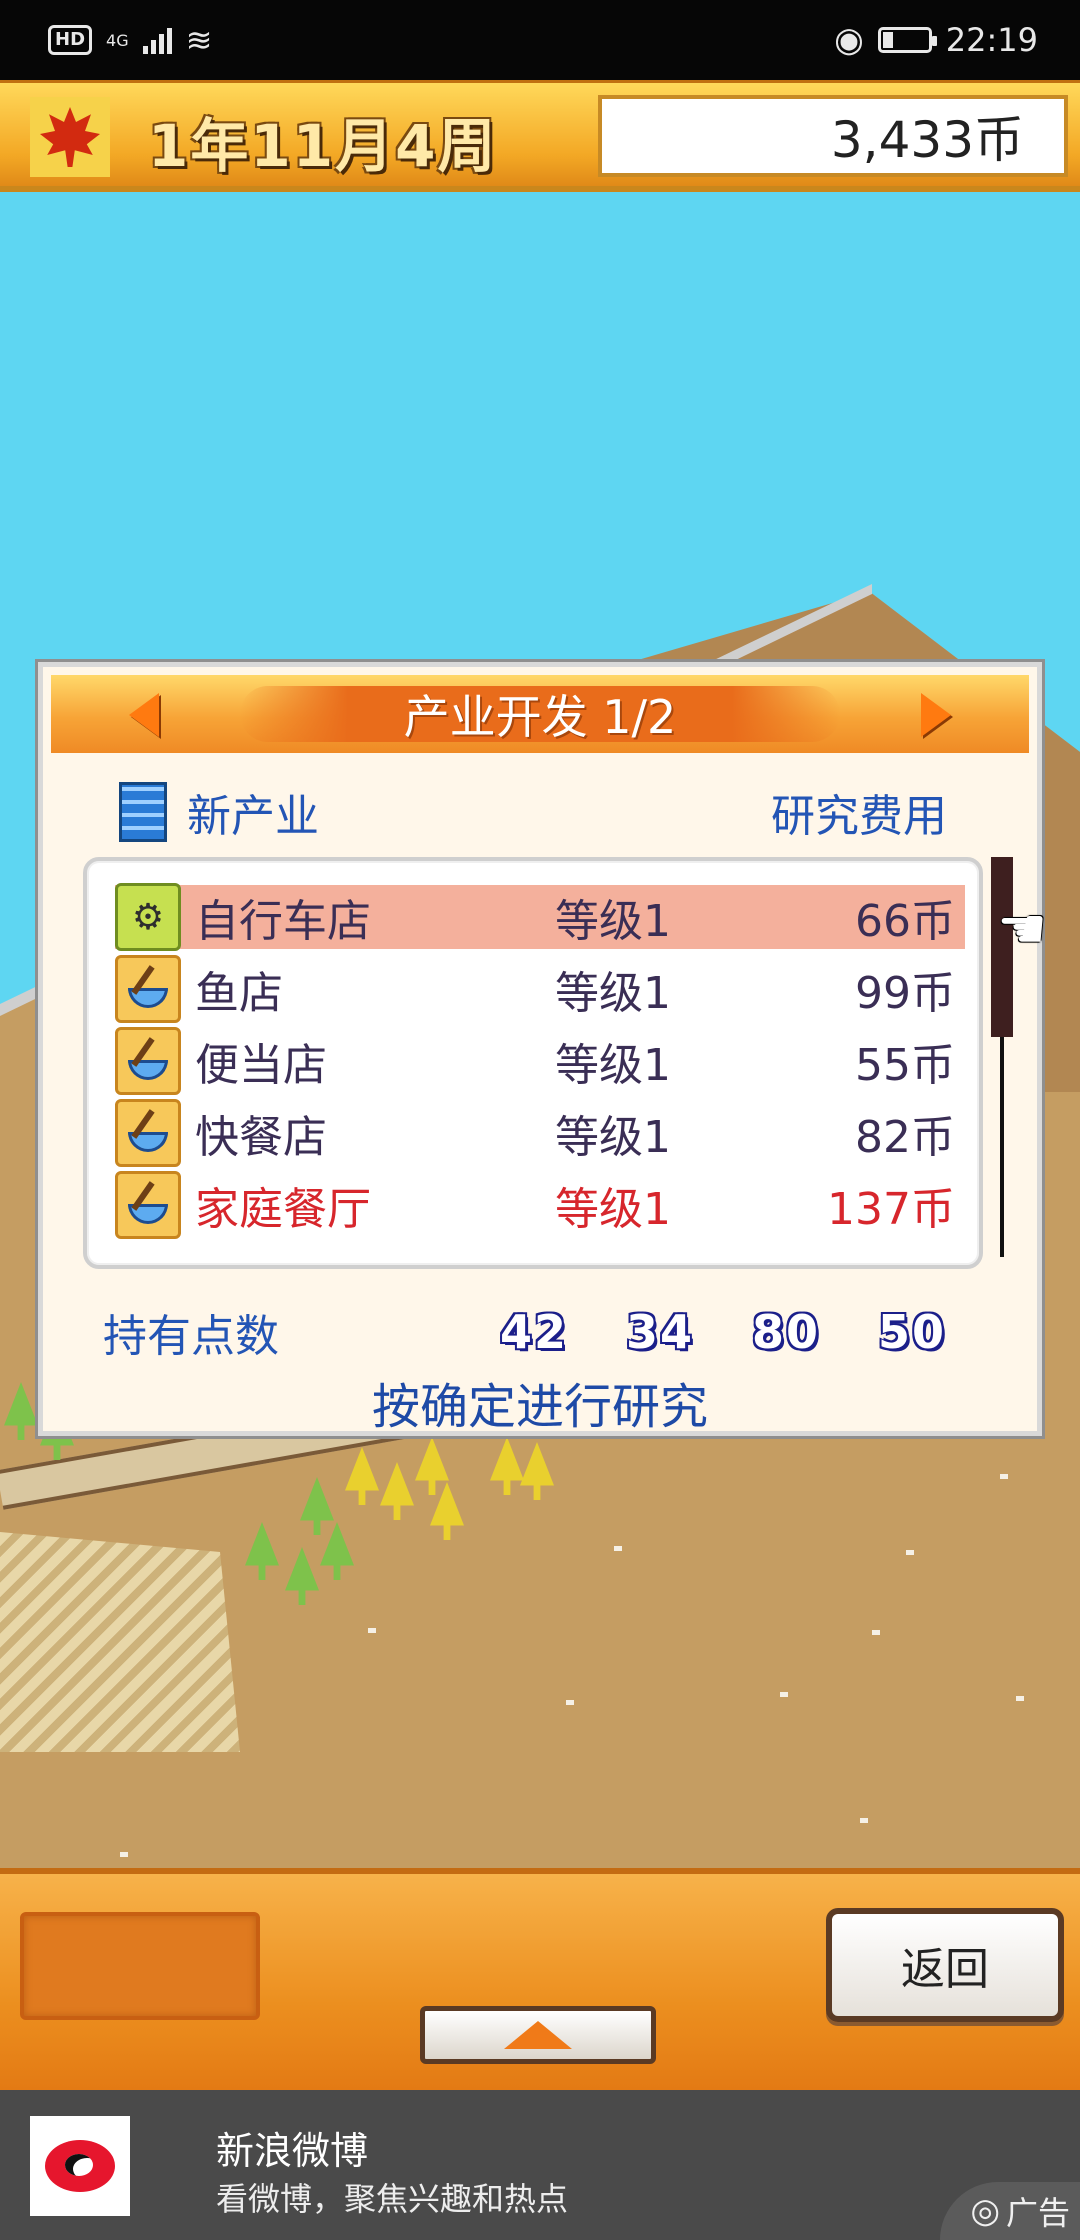 This screenshot has height=2240, width=1080. I want to click on up-arrow-icon, so click(538, 2035).